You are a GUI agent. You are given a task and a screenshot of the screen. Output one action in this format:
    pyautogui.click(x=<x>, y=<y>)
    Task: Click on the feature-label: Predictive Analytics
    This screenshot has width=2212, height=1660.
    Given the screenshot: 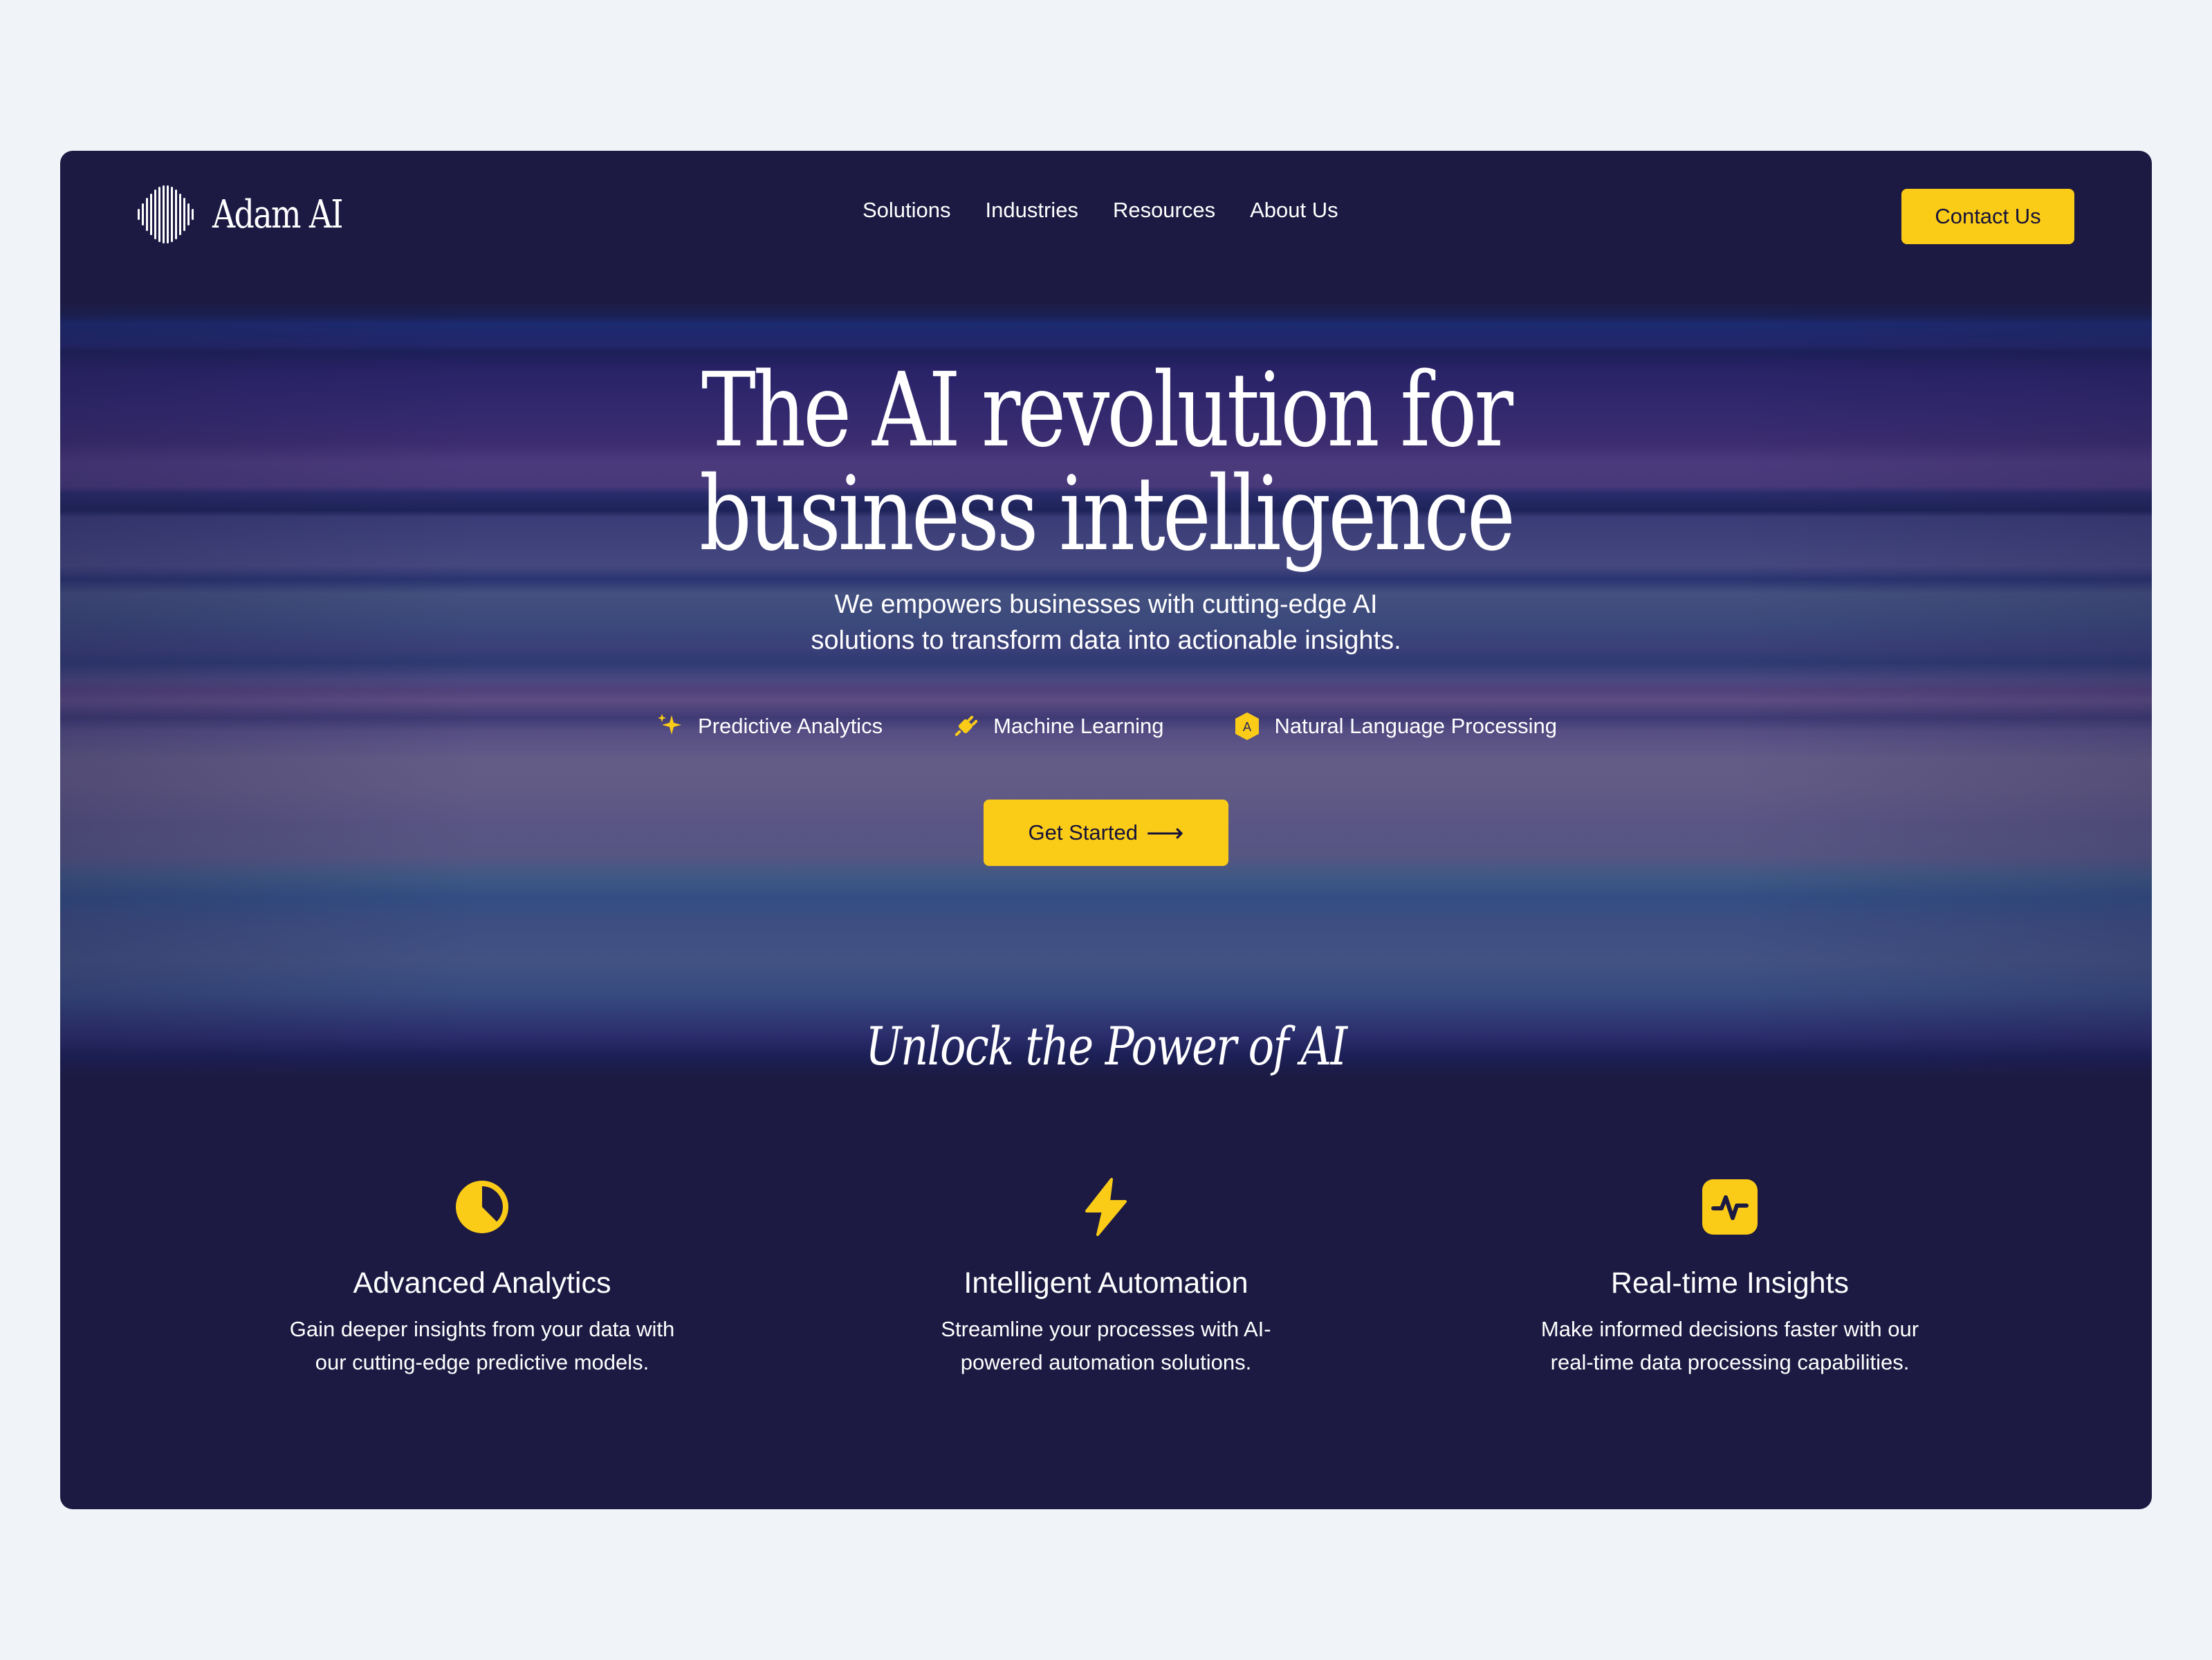 What is the action you would take?
    pyautogui.click(x=790, y=726)
    